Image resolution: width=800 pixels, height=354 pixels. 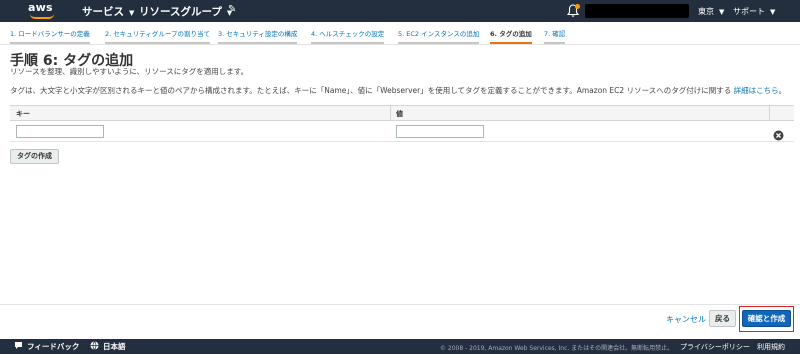 What do you see at coordinates (129, 71) in the screenshot?
I see `page-subtitle: リソースを整理、識別しやすいように、リソースにタグを適用します。` at bounding box center [129, 71].